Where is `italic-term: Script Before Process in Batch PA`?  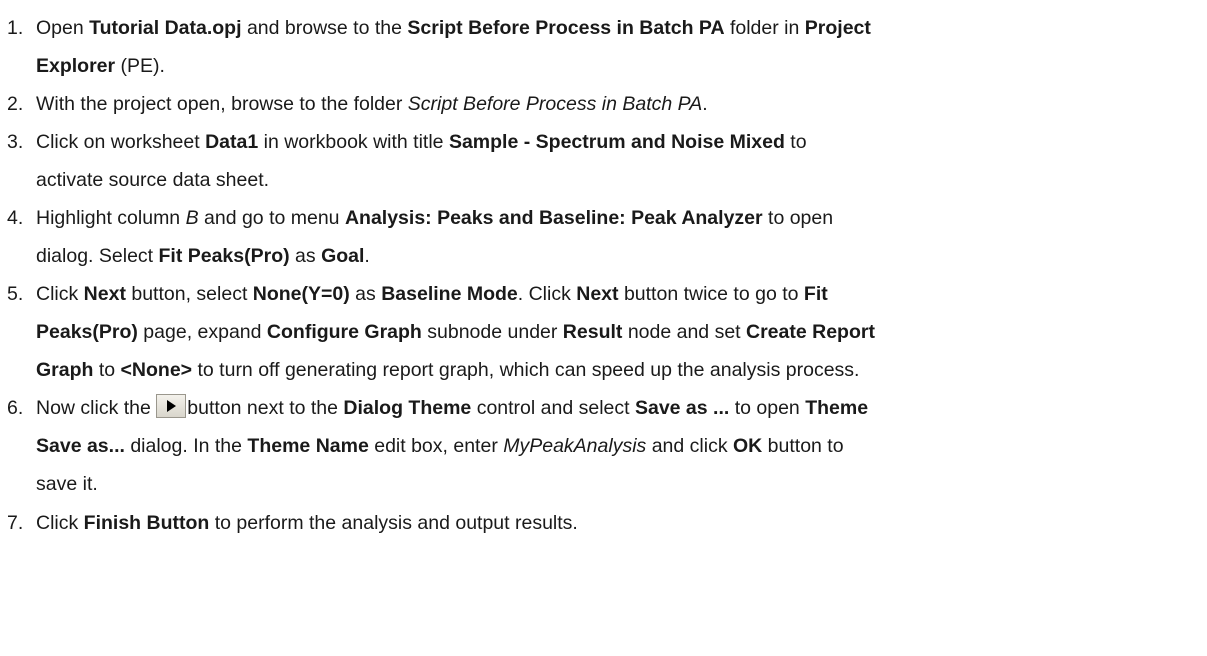 italic-term: Script Before Process in Batch PA is located at coordinates (555, 104).